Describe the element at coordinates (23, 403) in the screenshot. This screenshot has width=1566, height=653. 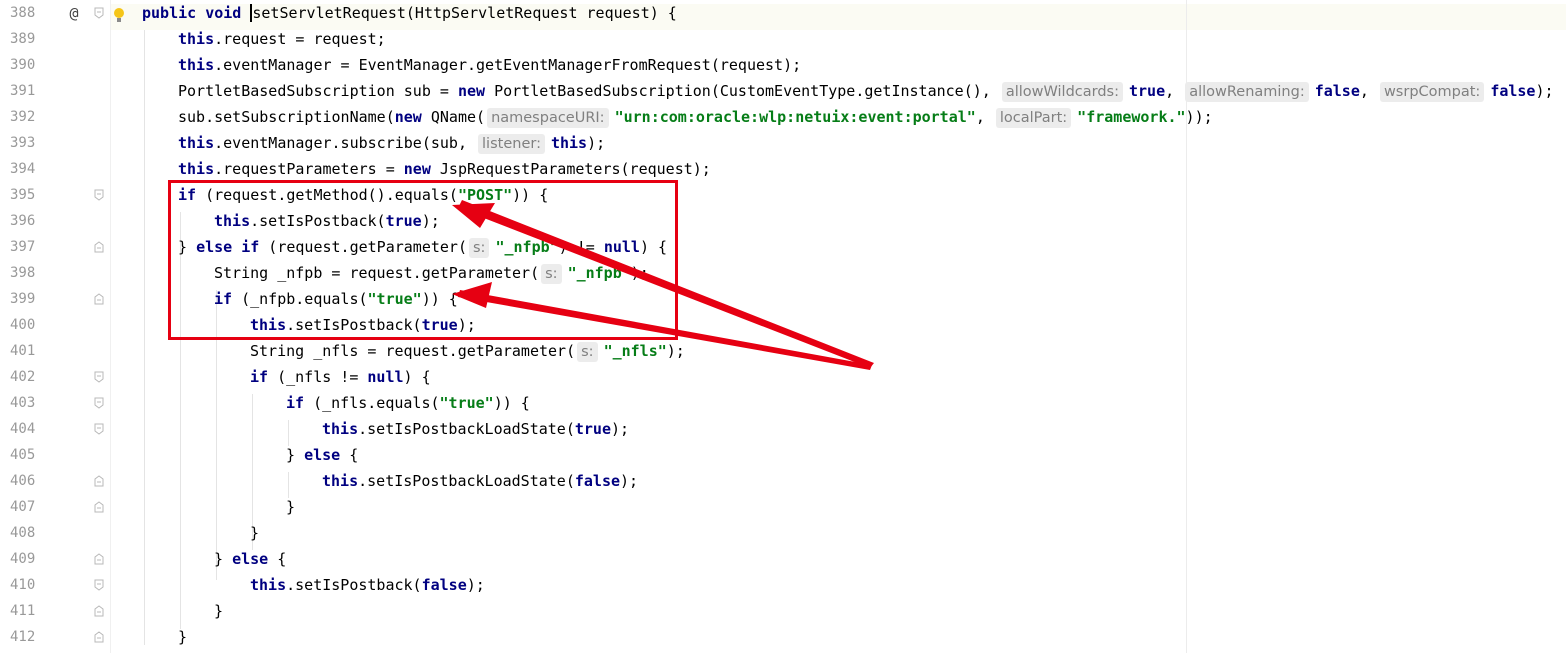
I see `line-number: 403` at that location.